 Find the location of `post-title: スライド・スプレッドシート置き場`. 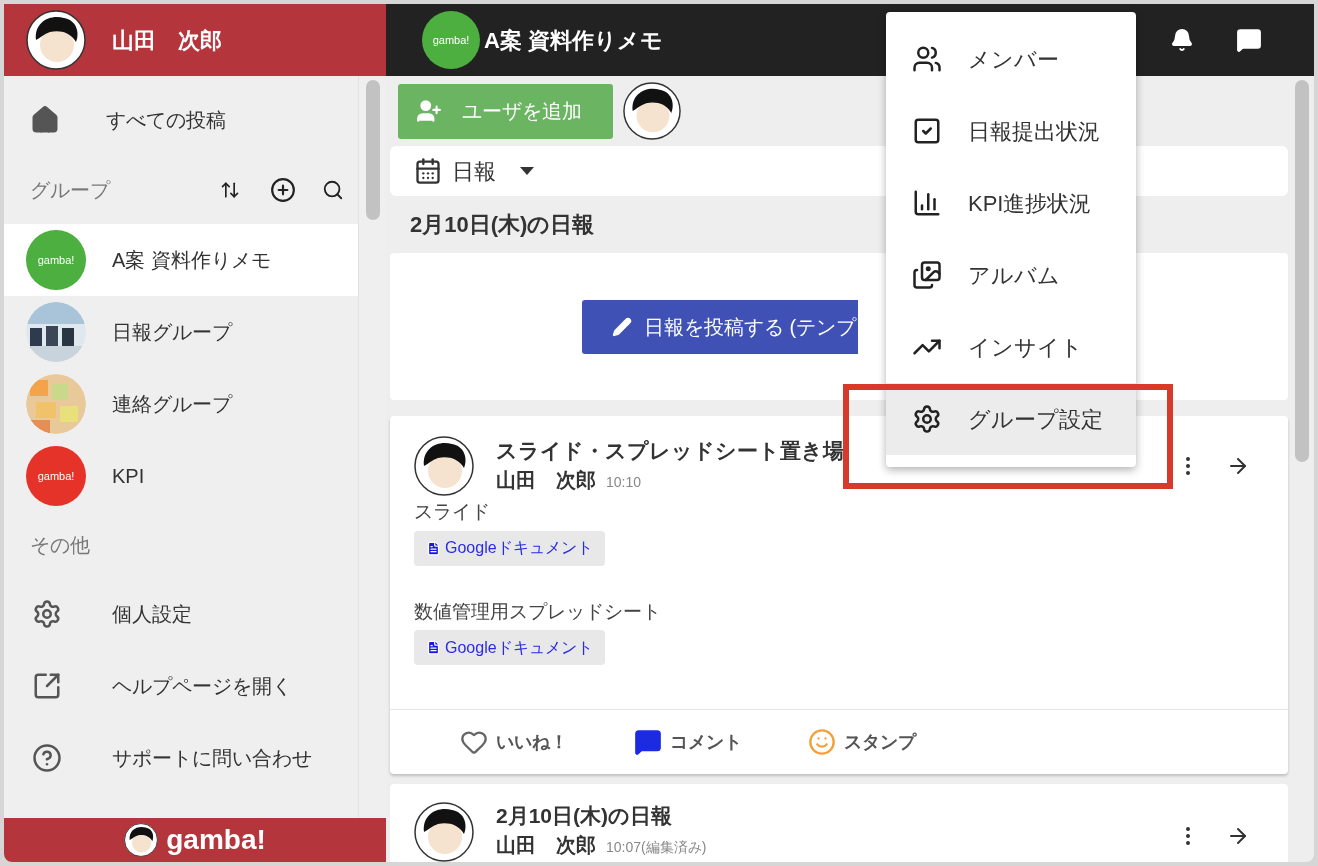

post-title: スライド・スプレッドシート置き場 is located at coordinates (670, 451).